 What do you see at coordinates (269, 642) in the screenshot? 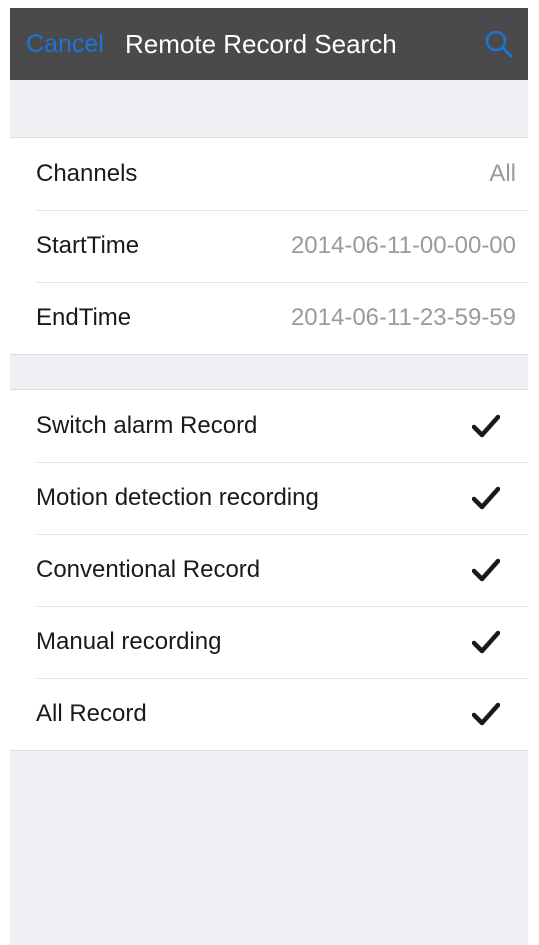
I see `record-type-row: Manual recording` at bounding box center [269, 642].